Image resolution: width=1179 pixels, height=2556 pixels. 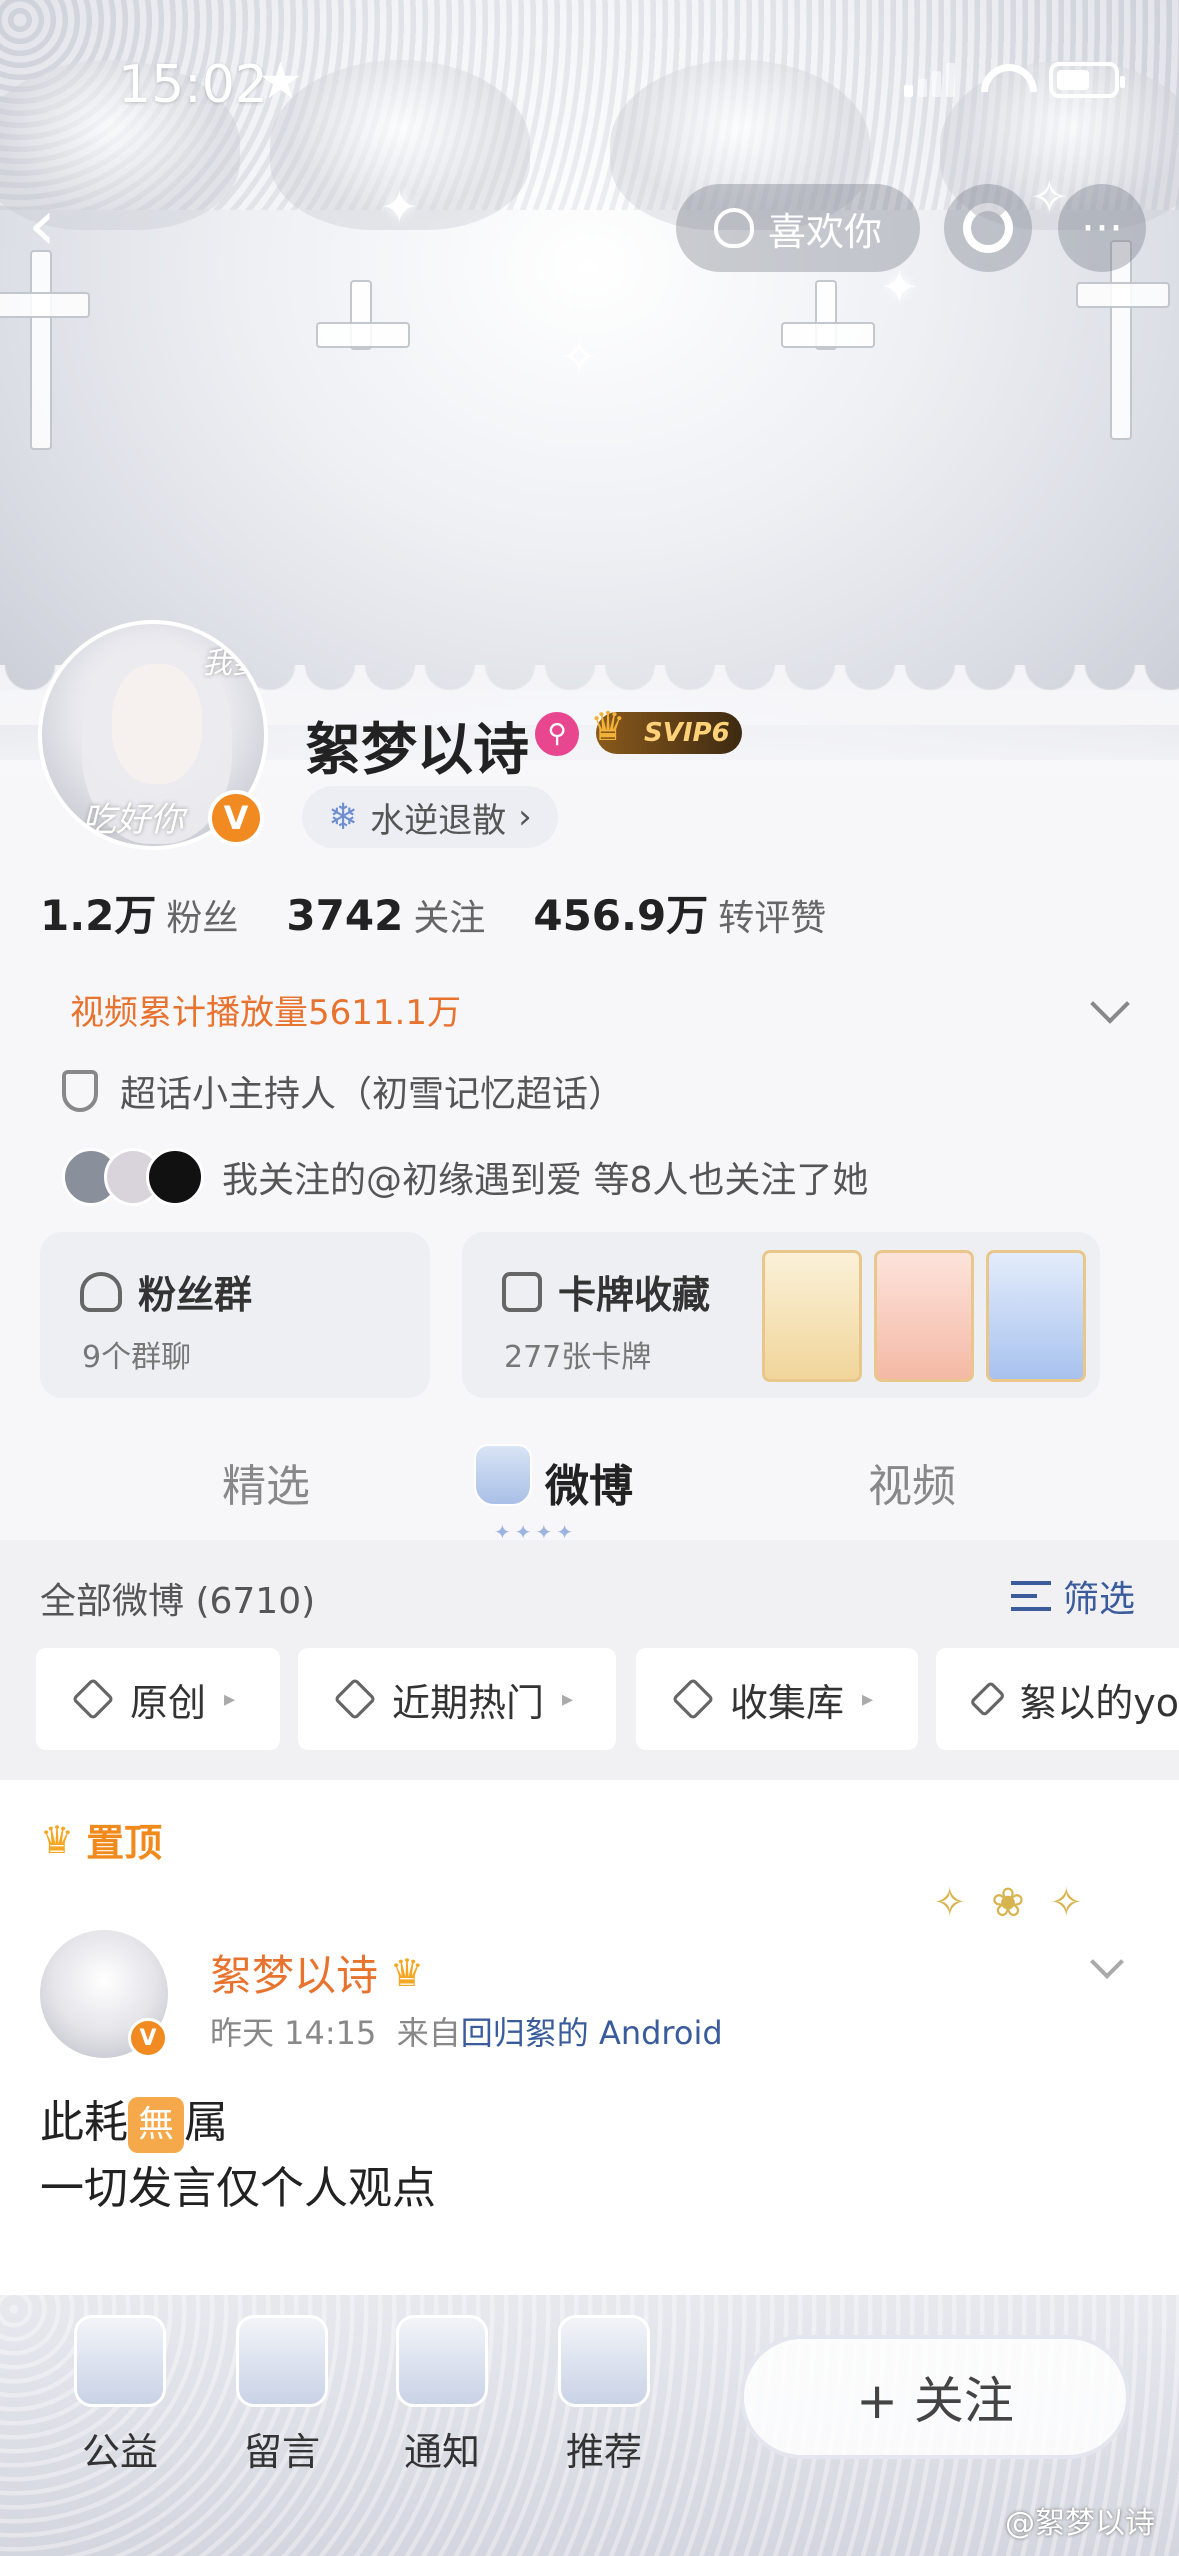 What do you see at coordinates (579, 357) in the screenshot?
I see `sparkle-icon: ✧` at bounding box center [579, 357].